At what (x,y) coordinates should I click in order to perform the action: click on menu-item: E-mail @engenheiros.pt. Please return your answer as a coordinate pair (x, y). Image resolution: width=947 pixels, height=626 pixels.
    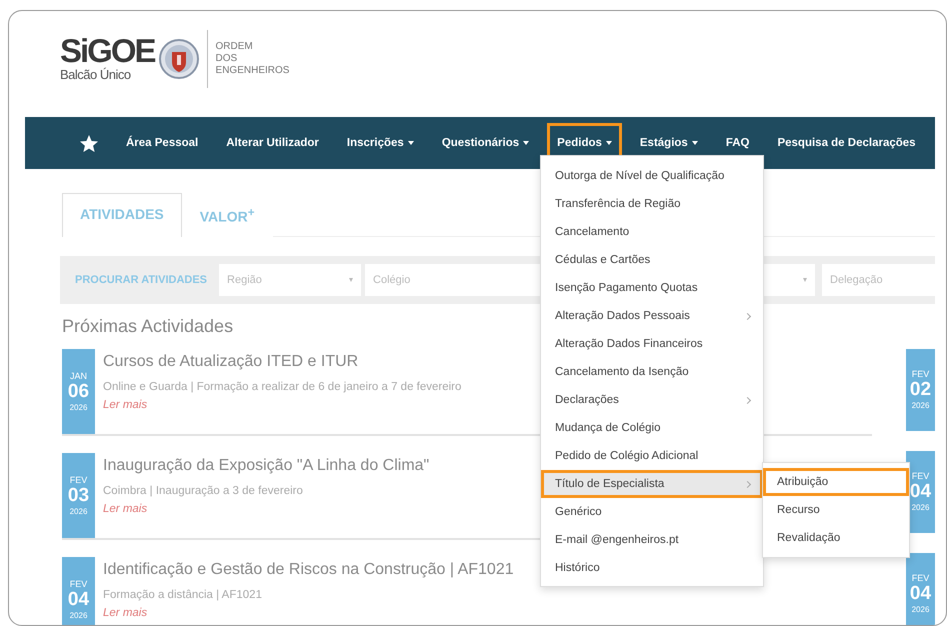
    Looking at the image, I should click on (652, 540).